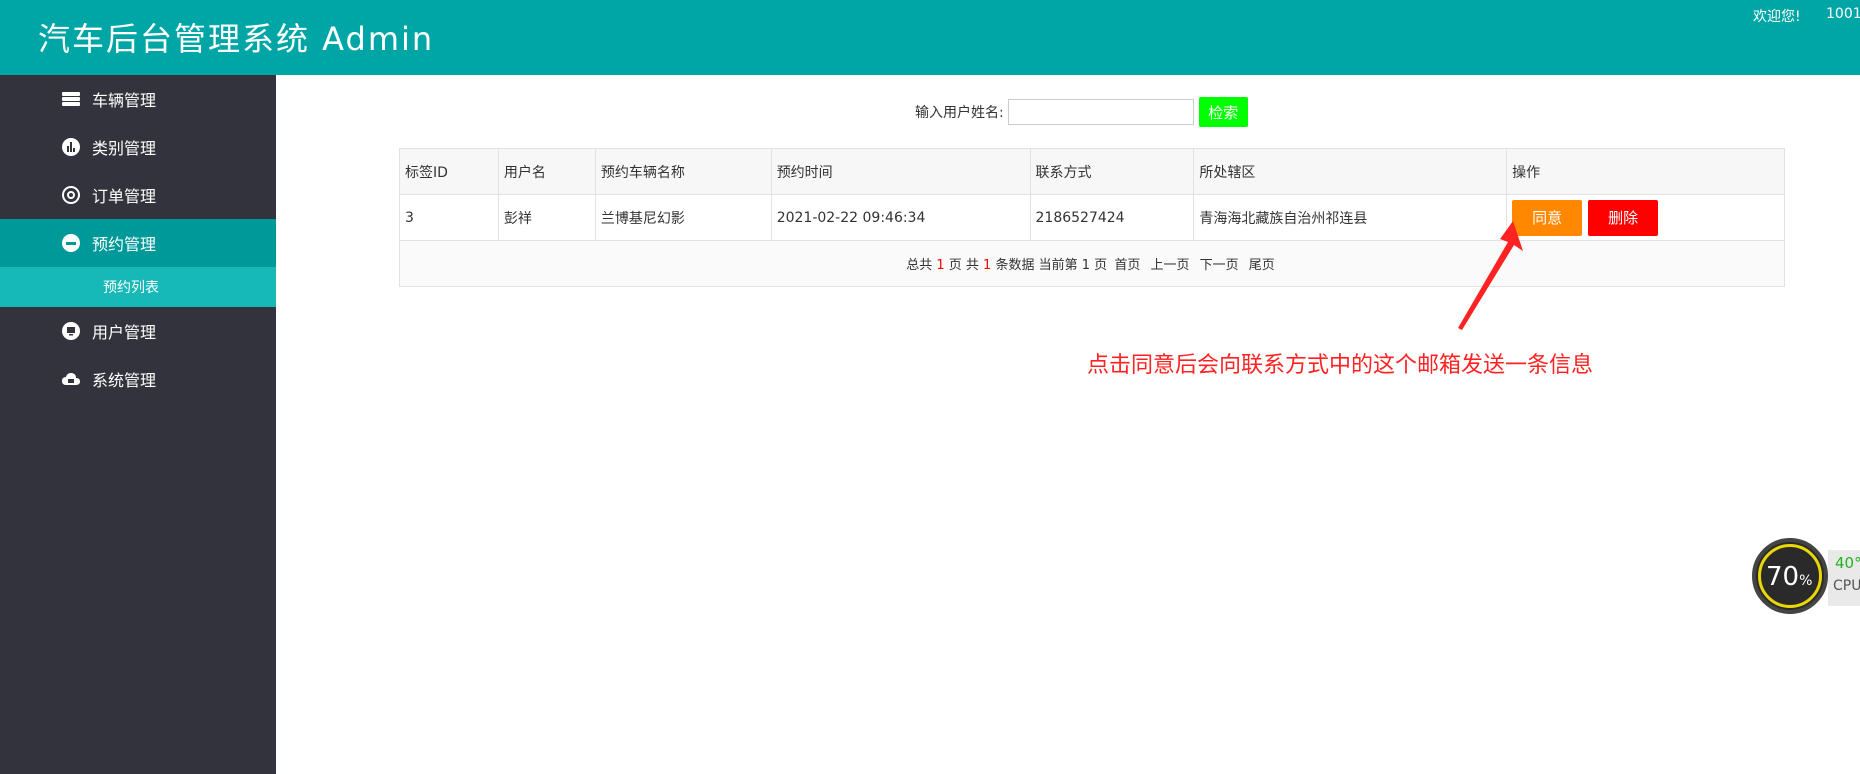 The height and width of the screenshot is (774, 1860). I want to click on top-header: 汽车后台管理系统 Admin 欢迎您! 1001, so click(930, 37).